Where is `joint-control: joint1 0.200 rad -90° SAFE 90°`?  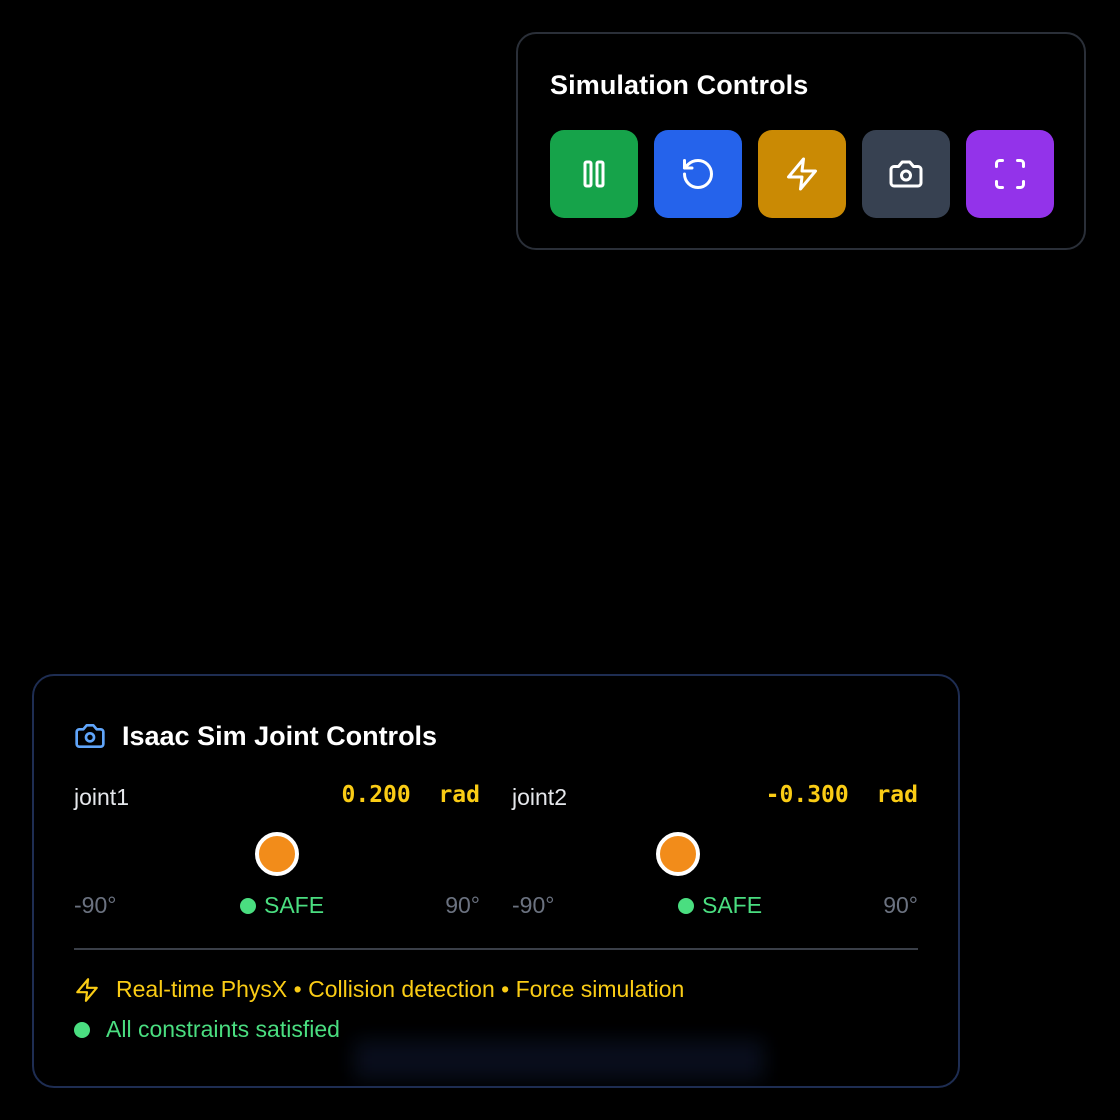 joint-control: joint1 0.200 rad -90° SAFE 90° is located at coordinates (277, 852).